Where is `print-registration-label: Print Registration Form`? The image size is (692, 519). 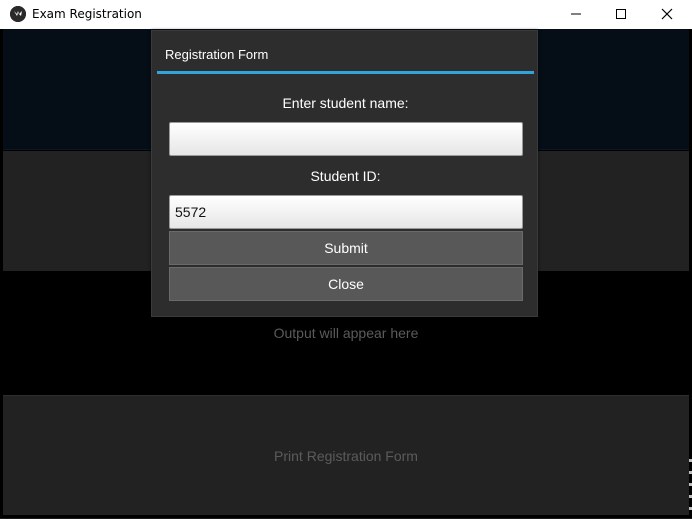 print-registration-label: Print Registration Form is located at coordinates (346, 455).